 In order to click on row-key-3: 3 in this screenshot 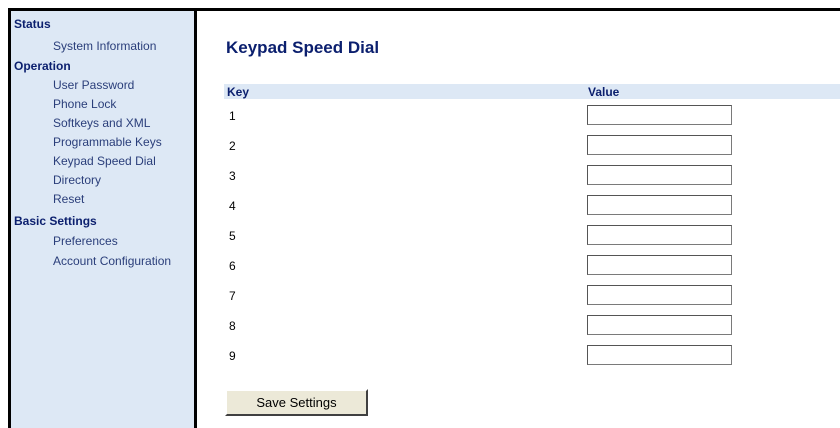, I will do `click(232, 176)`.